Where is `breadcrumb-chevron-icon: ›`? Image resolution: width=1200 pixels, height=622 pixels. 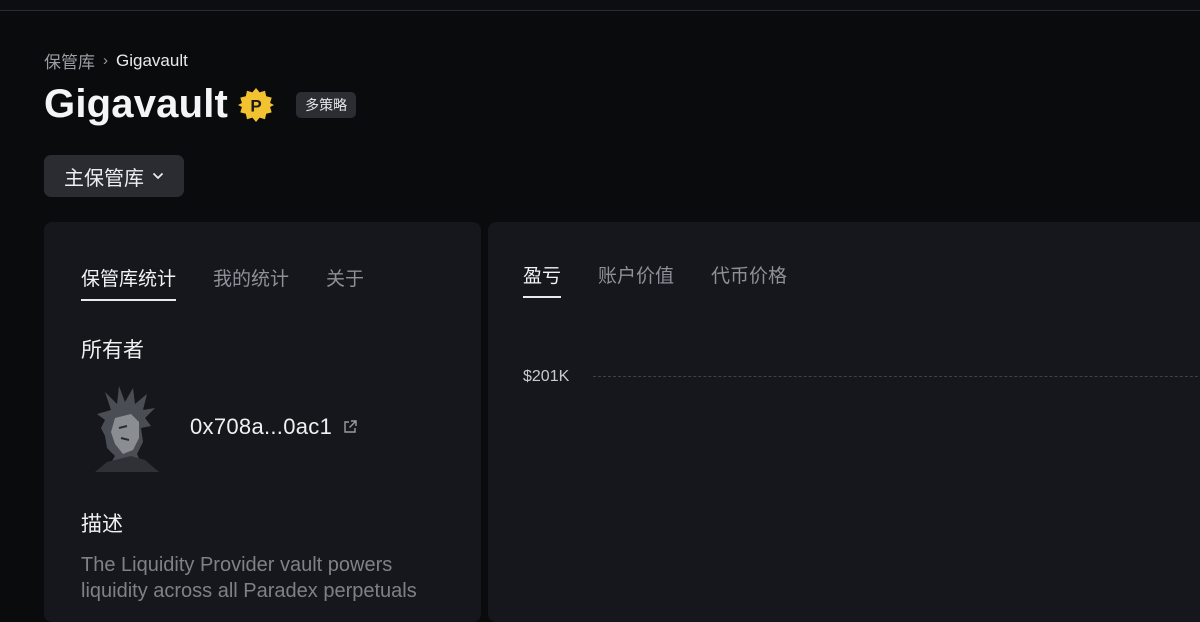
breadcrumb-chevron-icon: › is located at coordinates (105, 60).